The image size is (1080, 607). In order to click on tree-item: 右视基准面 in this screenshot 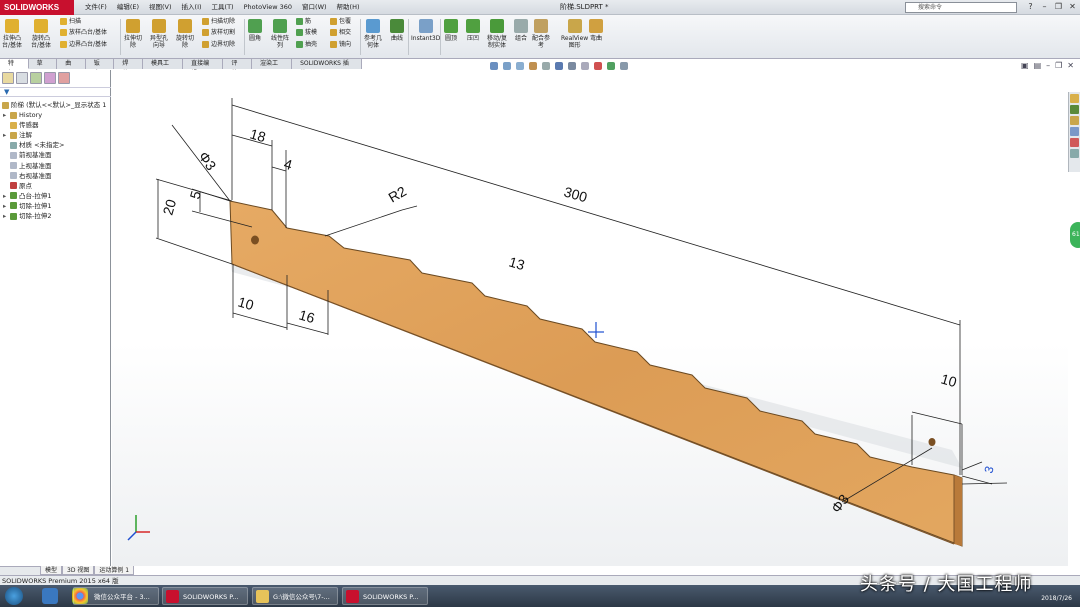, I will do `click(27, 176)`.